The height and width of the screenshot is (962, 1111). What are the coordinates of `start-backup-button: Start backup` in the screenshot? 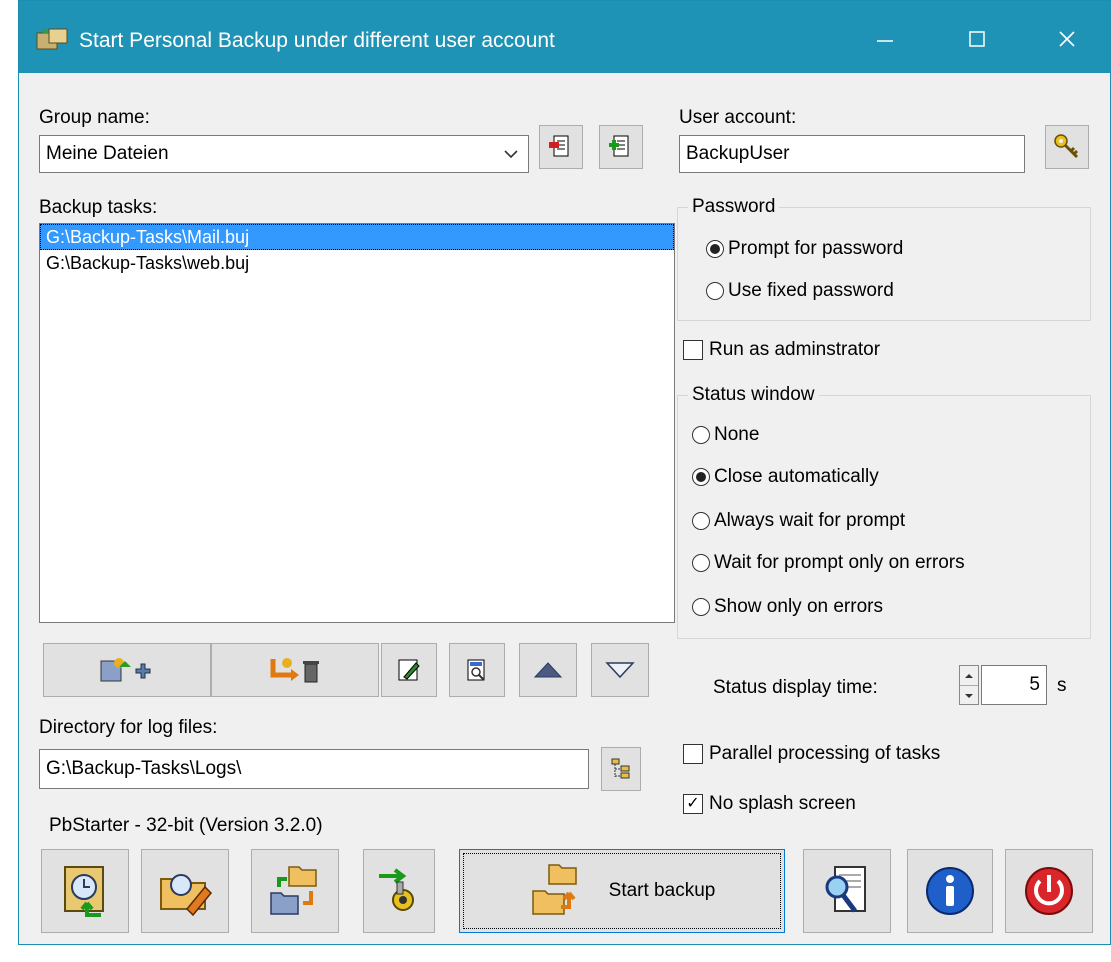 It's located at (622, 891).